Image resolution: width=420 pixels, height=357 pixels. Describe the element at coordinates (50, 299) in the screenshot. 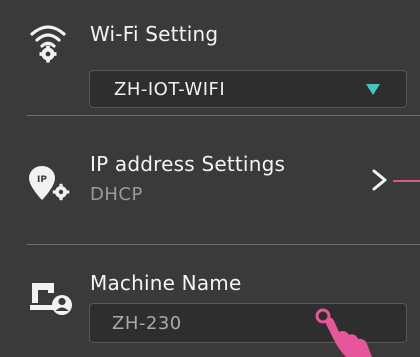

I see `machine-user-icon` at that location.